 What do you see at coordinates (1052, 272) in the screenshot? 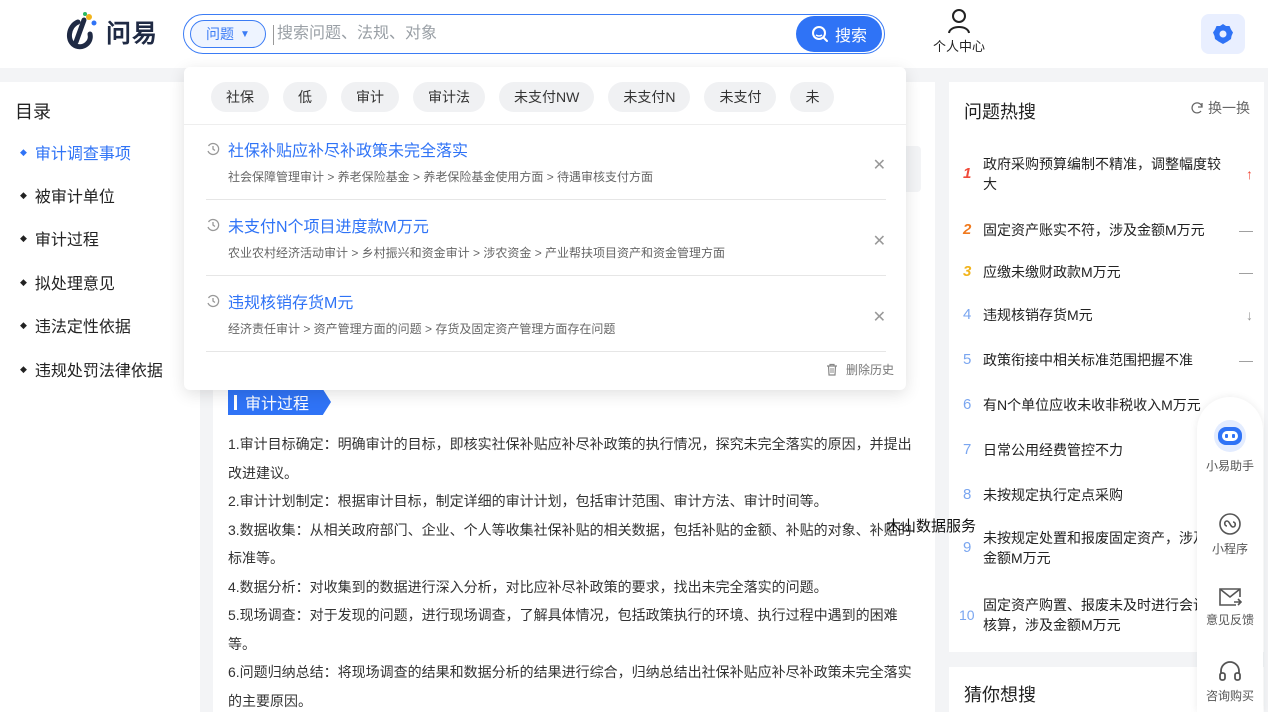
I see `hot-text: 应缴未缴财政款M万元` at bounding box center [1052, 272].